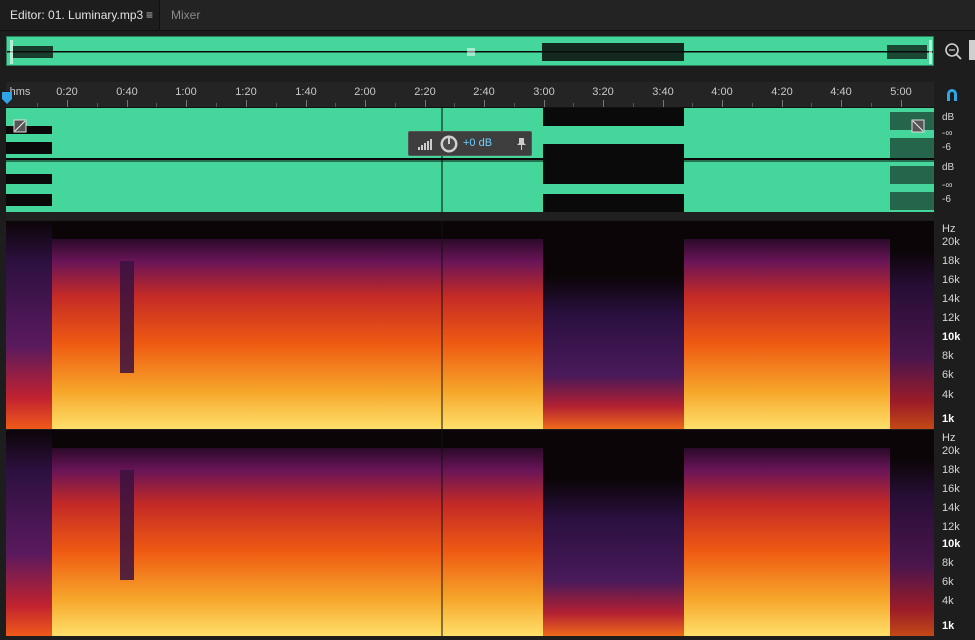 Image resolution: width=975 pixels, height=640 pixels. Describe the element at coordinates (603, 92) in the screenshot. I see `ruler-label: 3:20` at that location.